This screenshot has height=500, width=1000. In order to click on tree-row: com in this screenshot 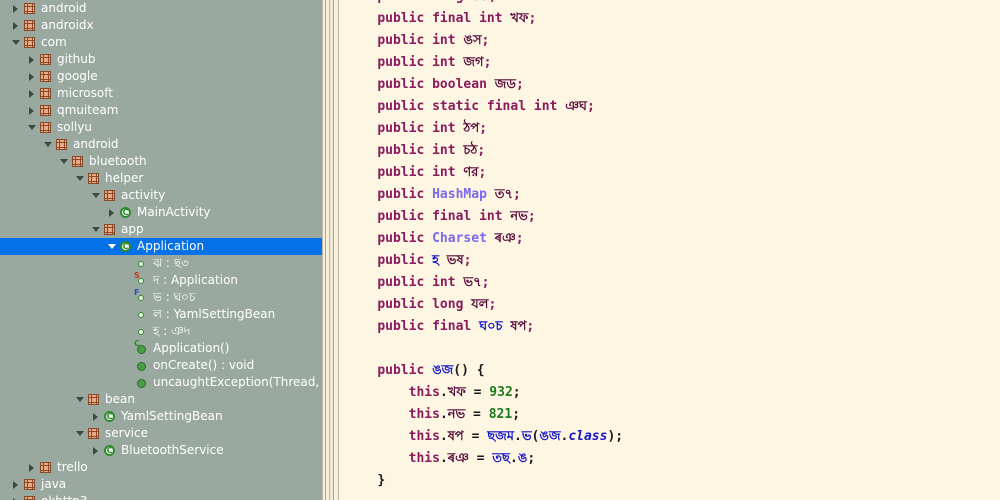, I will do `click(161, 42)`.